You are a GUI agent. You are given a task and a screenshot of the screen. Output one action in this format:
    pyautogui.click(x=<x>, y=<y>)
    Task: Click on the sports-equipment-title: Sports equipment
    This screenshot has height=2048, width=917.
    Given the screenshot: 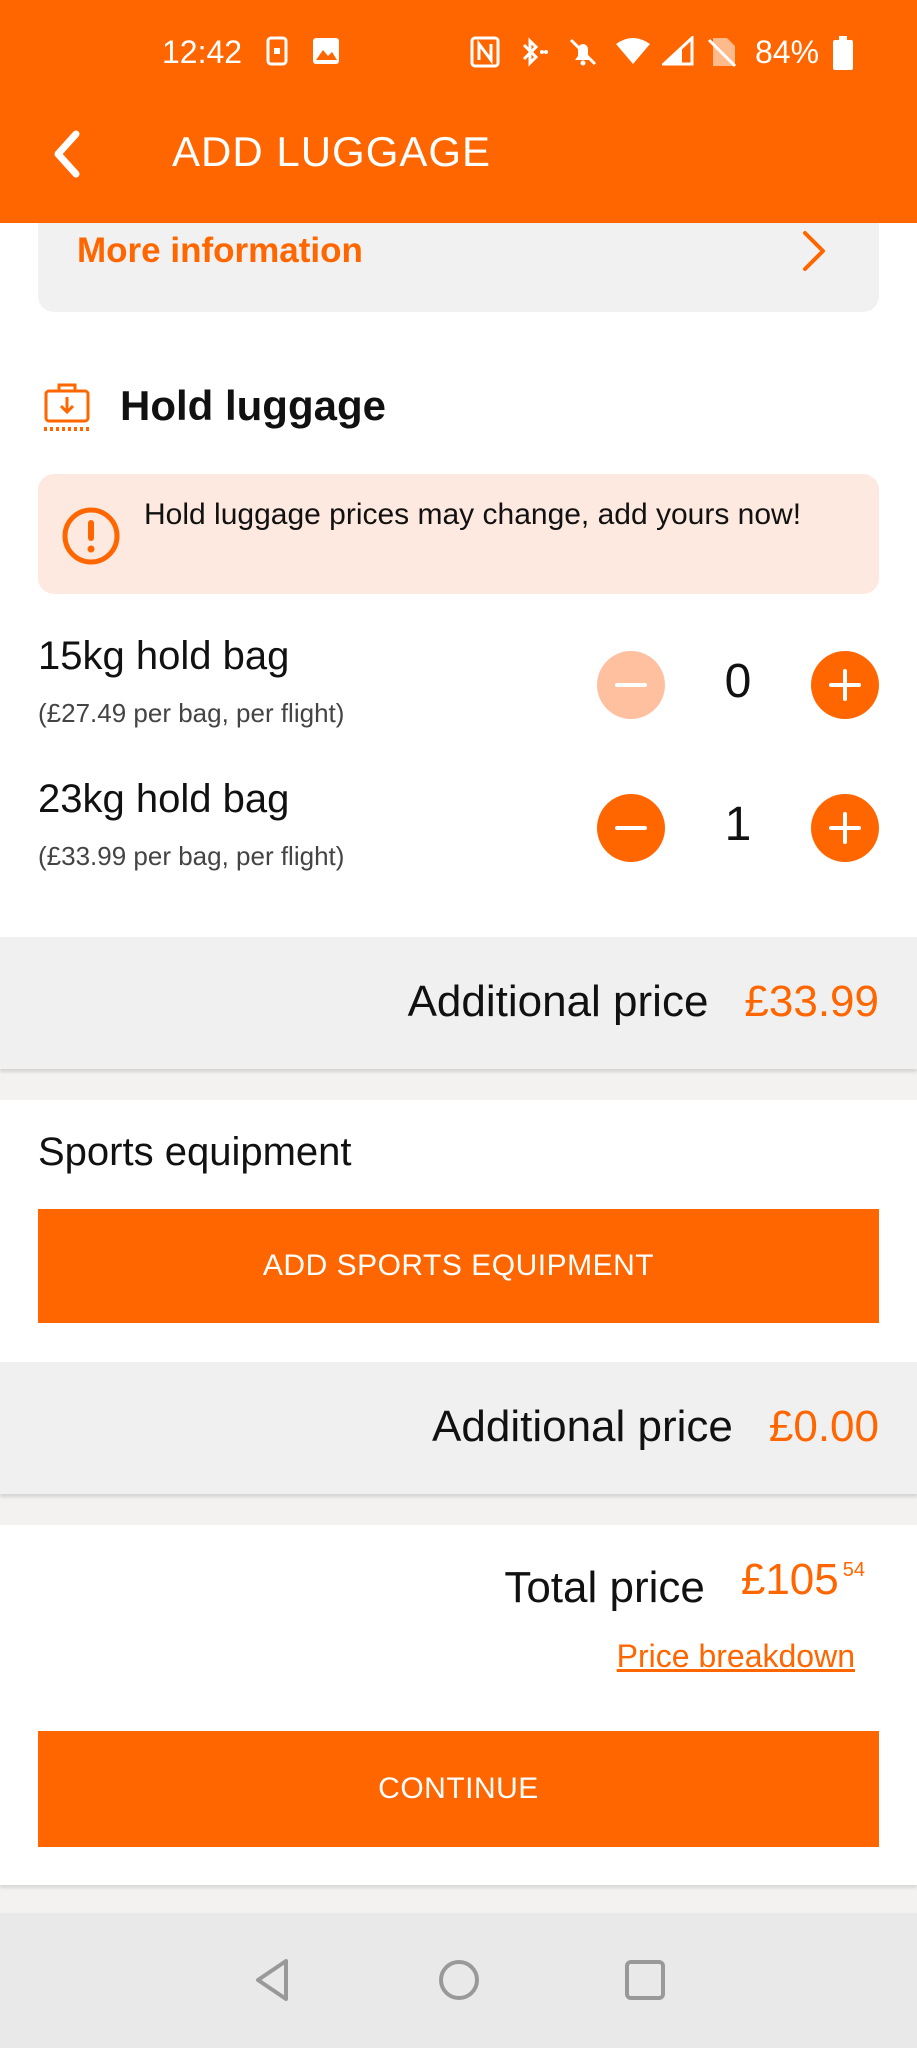 What is the action you would take?
    pyautogui.click(x=195, y=1152)
    